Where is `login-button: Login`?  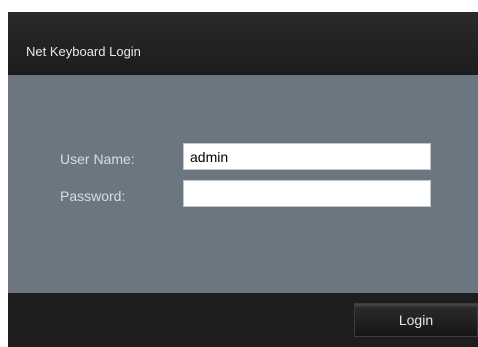 login-button: Login is located at coordinates (416, 320).